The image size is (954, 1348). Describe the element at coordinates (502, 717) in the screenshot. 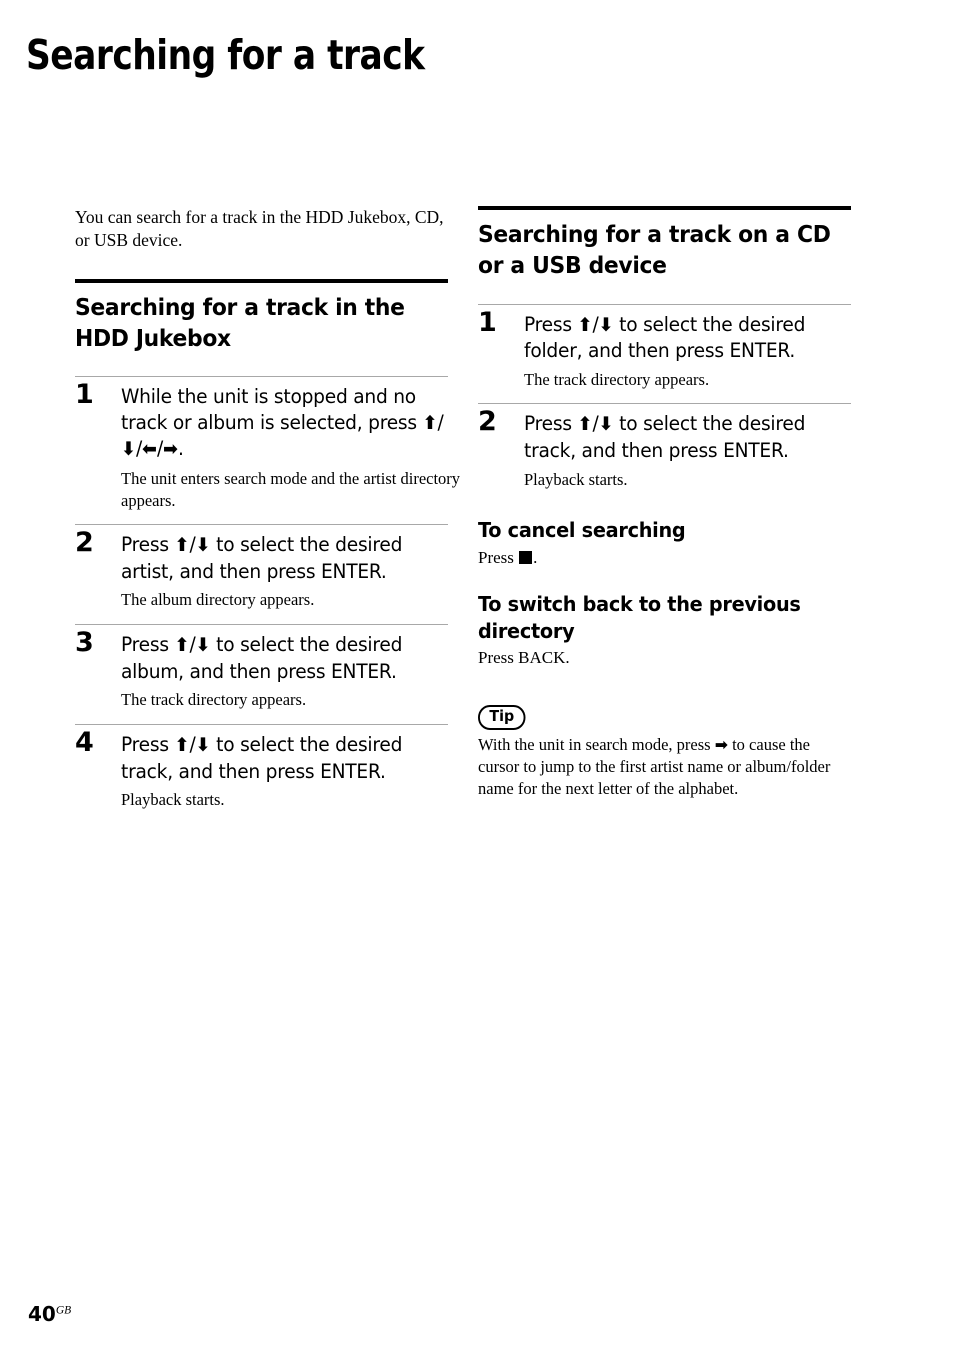

I see `tip-badge: Tip` at that location.